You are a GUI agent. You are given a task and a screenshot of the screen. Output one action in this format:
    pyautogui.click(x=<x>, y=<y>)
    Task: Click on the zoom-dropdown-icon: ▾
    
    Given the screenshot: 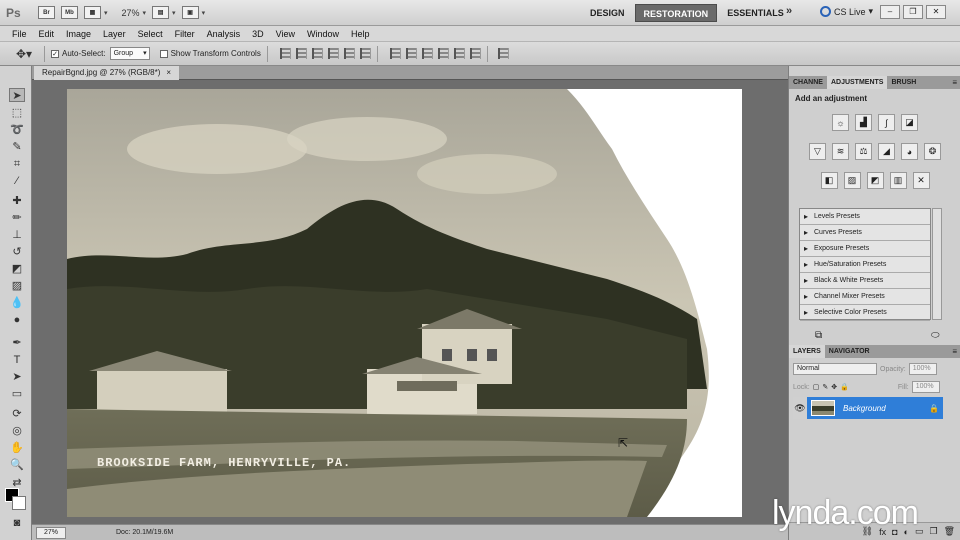 What is the action you would take?
    pyautogui.click(x=145, y=13)
    